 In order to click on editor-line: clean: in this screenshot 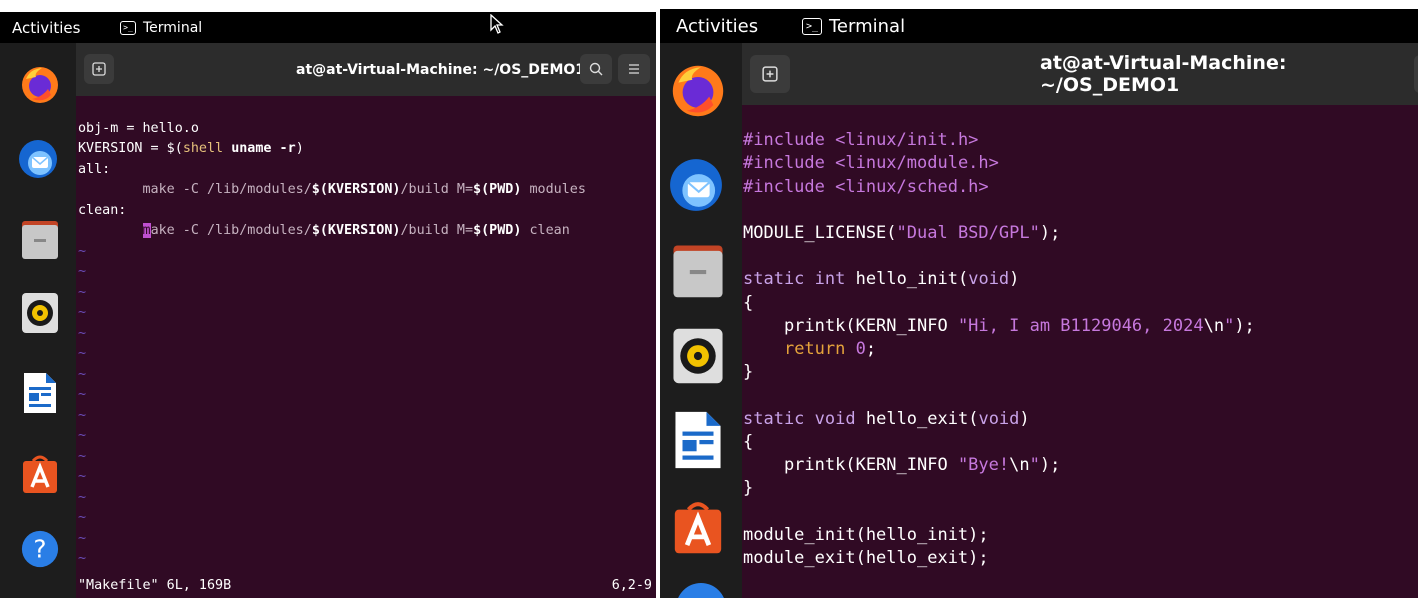, I will do `click(367, 211)`.